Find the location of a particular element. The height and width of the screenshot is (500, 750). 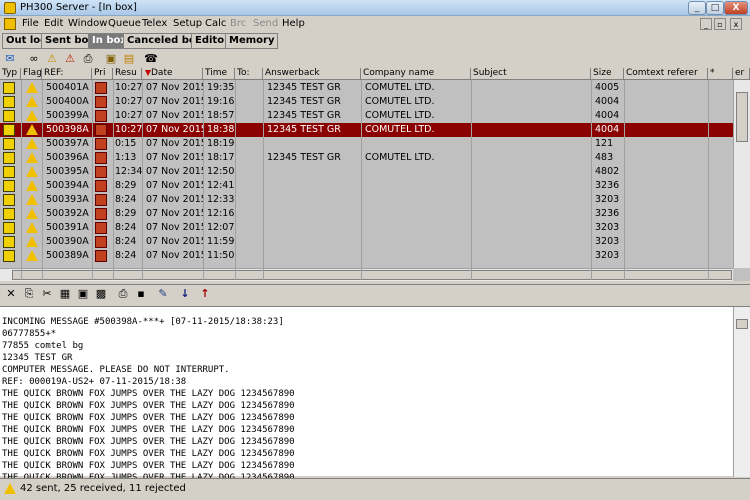

menu-file: File is located at coordinates (30, 23).